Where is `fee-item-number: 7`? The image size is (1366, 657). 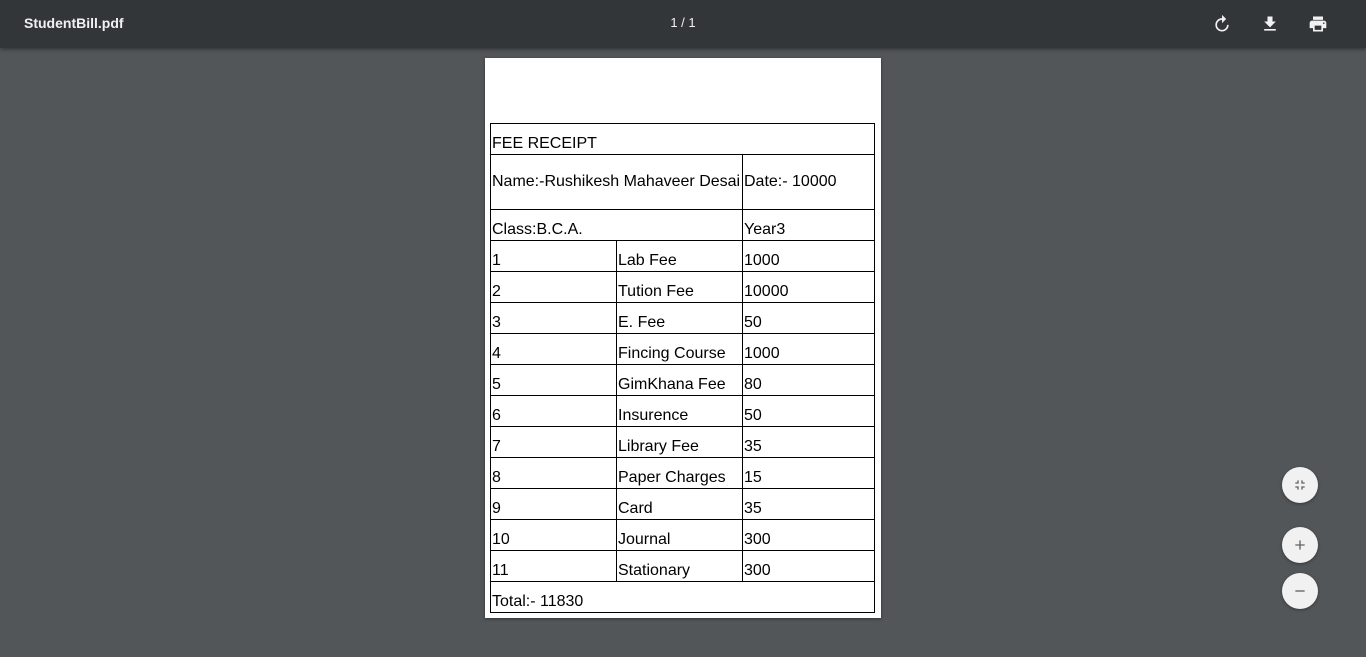 fee-item-number: 7 is located at coordinates (553, 442).